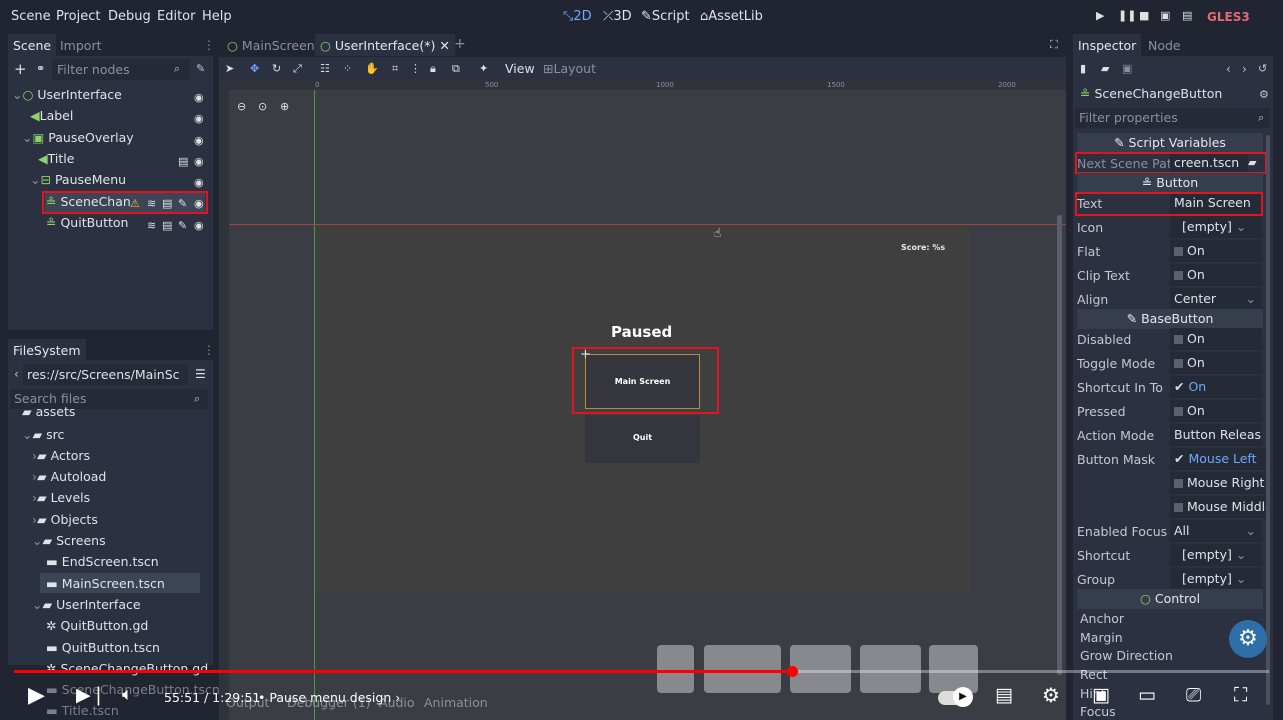  What do you see at coordinates (1216, 411) in the screenshot?
I see `prop-pressed-checkbox: On` at bounding box center [1216, 411].